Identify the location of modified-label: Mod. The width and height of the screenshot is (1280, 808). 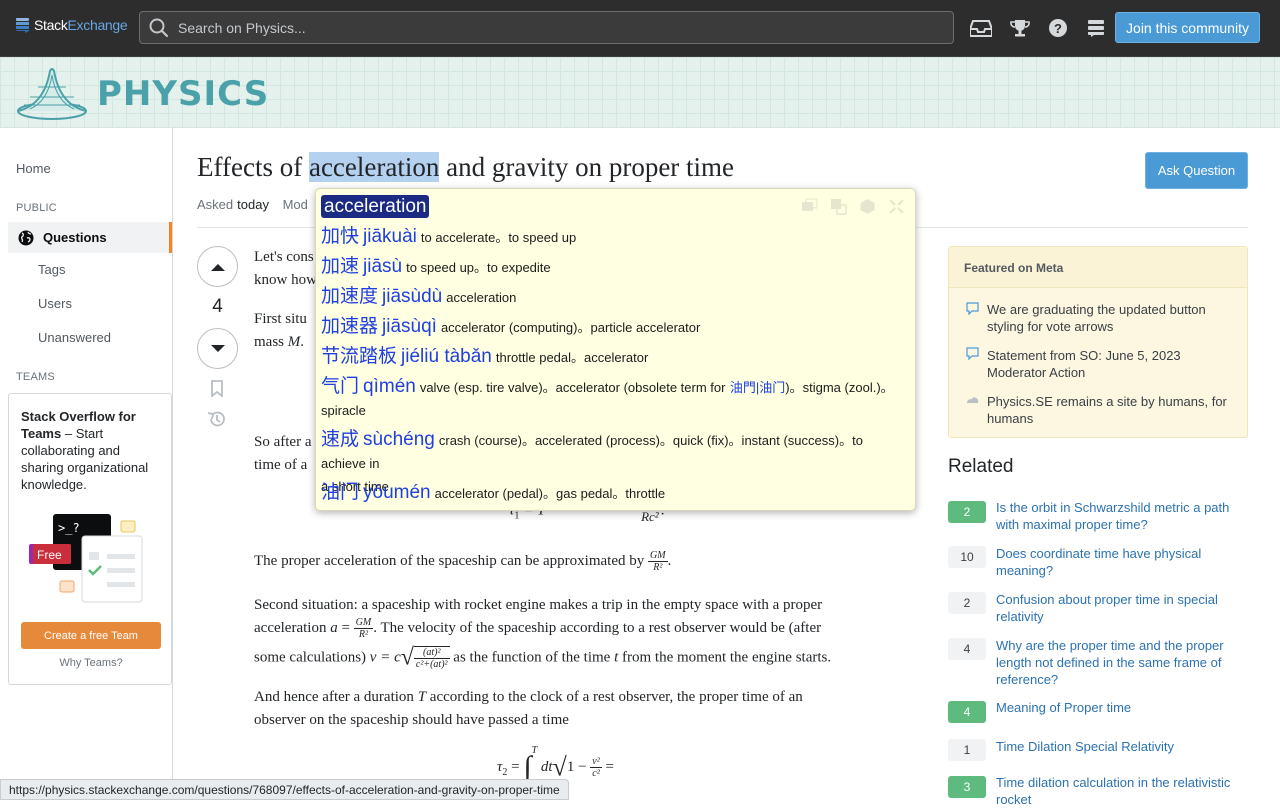
(295, 204).